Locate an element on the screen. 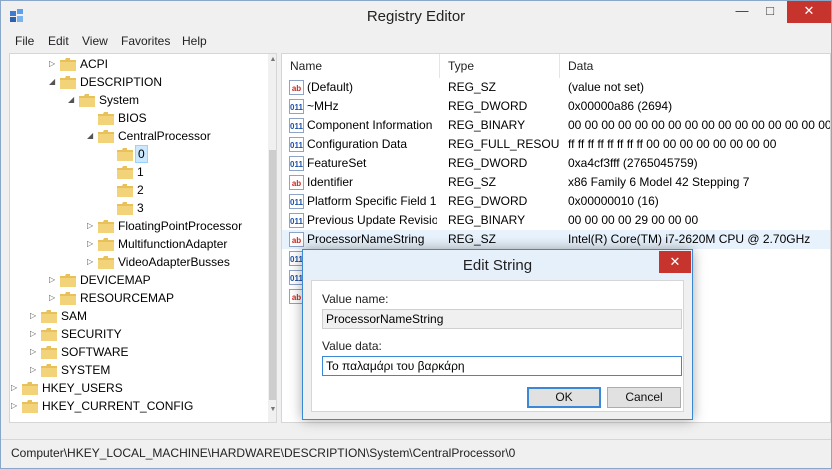 Image resolution: width=832 pixels, height=469 pixels. ok-button: OK is located at coordinates (564, 397).